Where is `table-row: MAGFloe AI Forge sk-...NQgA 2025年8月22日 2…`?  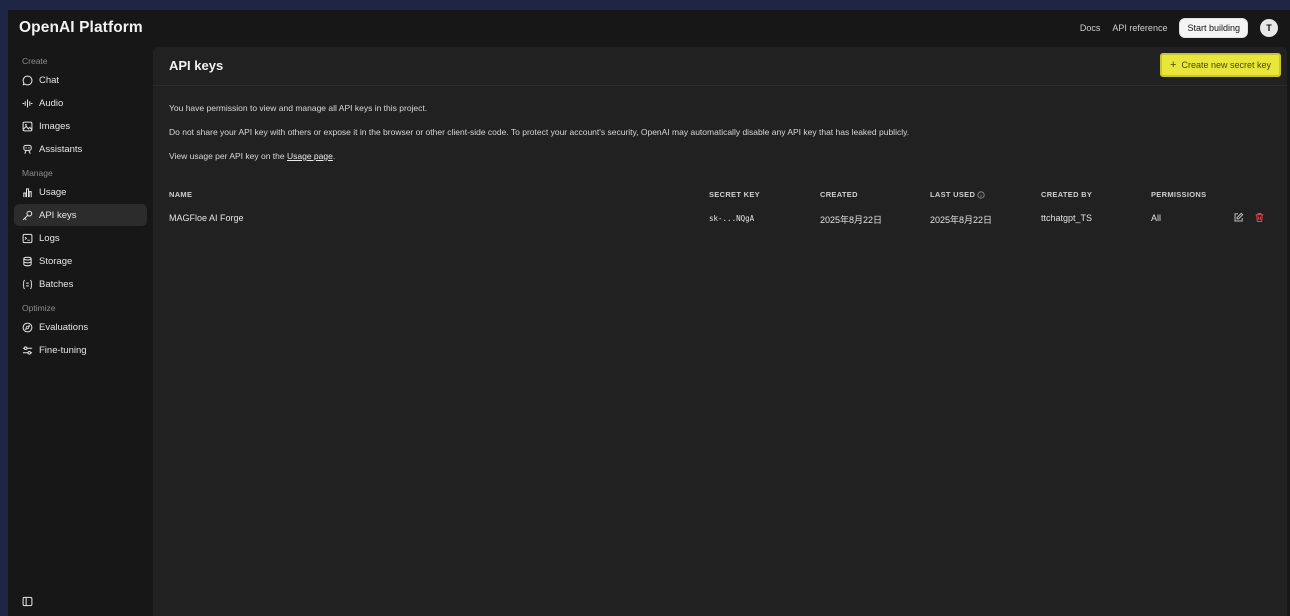 table-row: MAGFloe AI Forge sk-...NQgA 2025年8月22日 2… is located at coordinates (723, 221).